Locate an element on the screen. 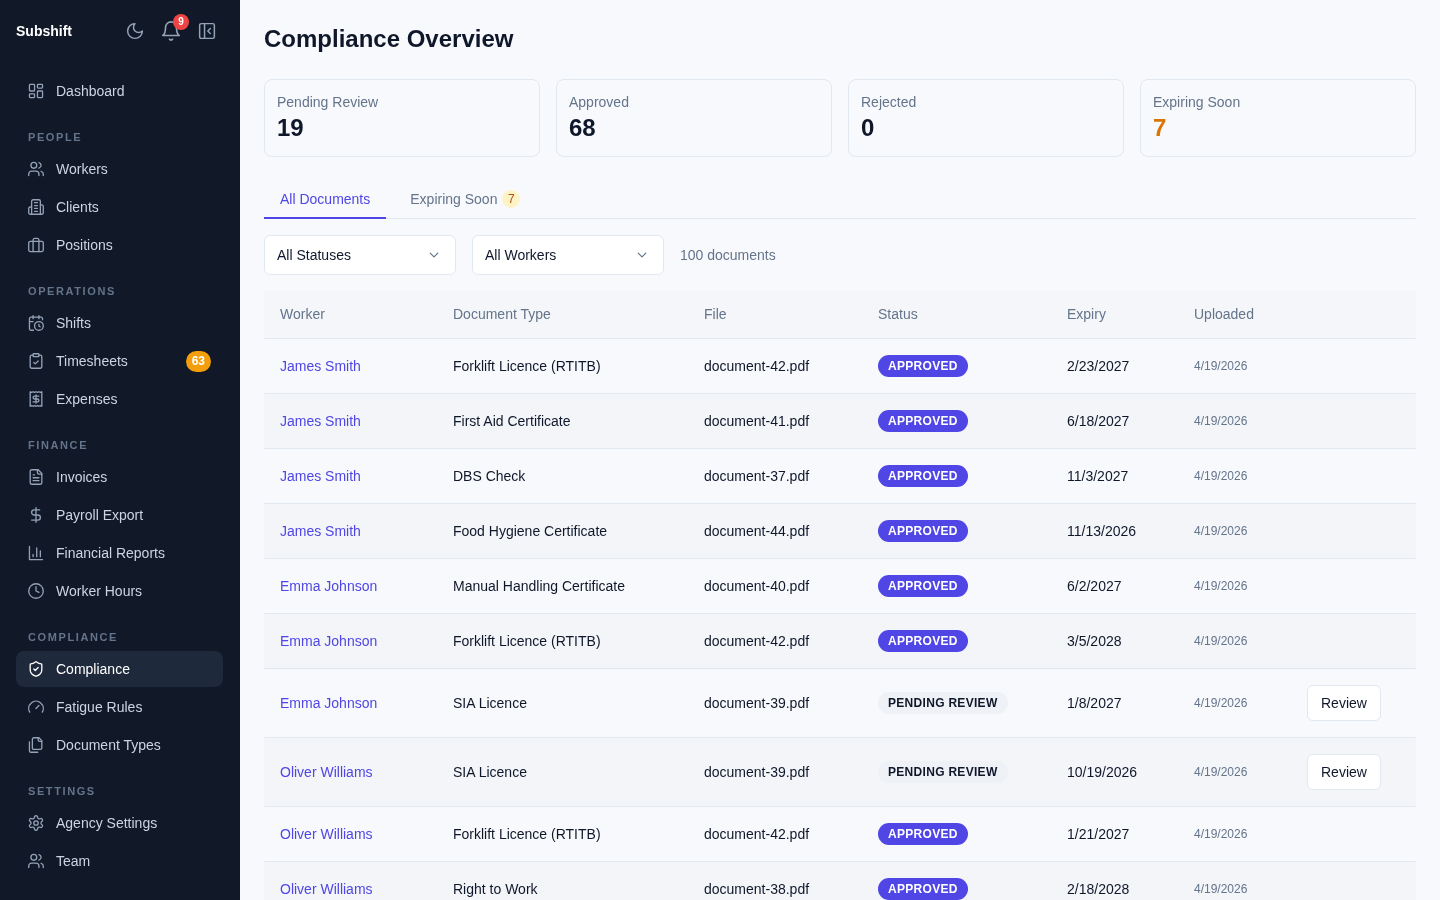 The height and width of the screenshot is (900, 1440). settings-icon is located at coordinates (36, 823).